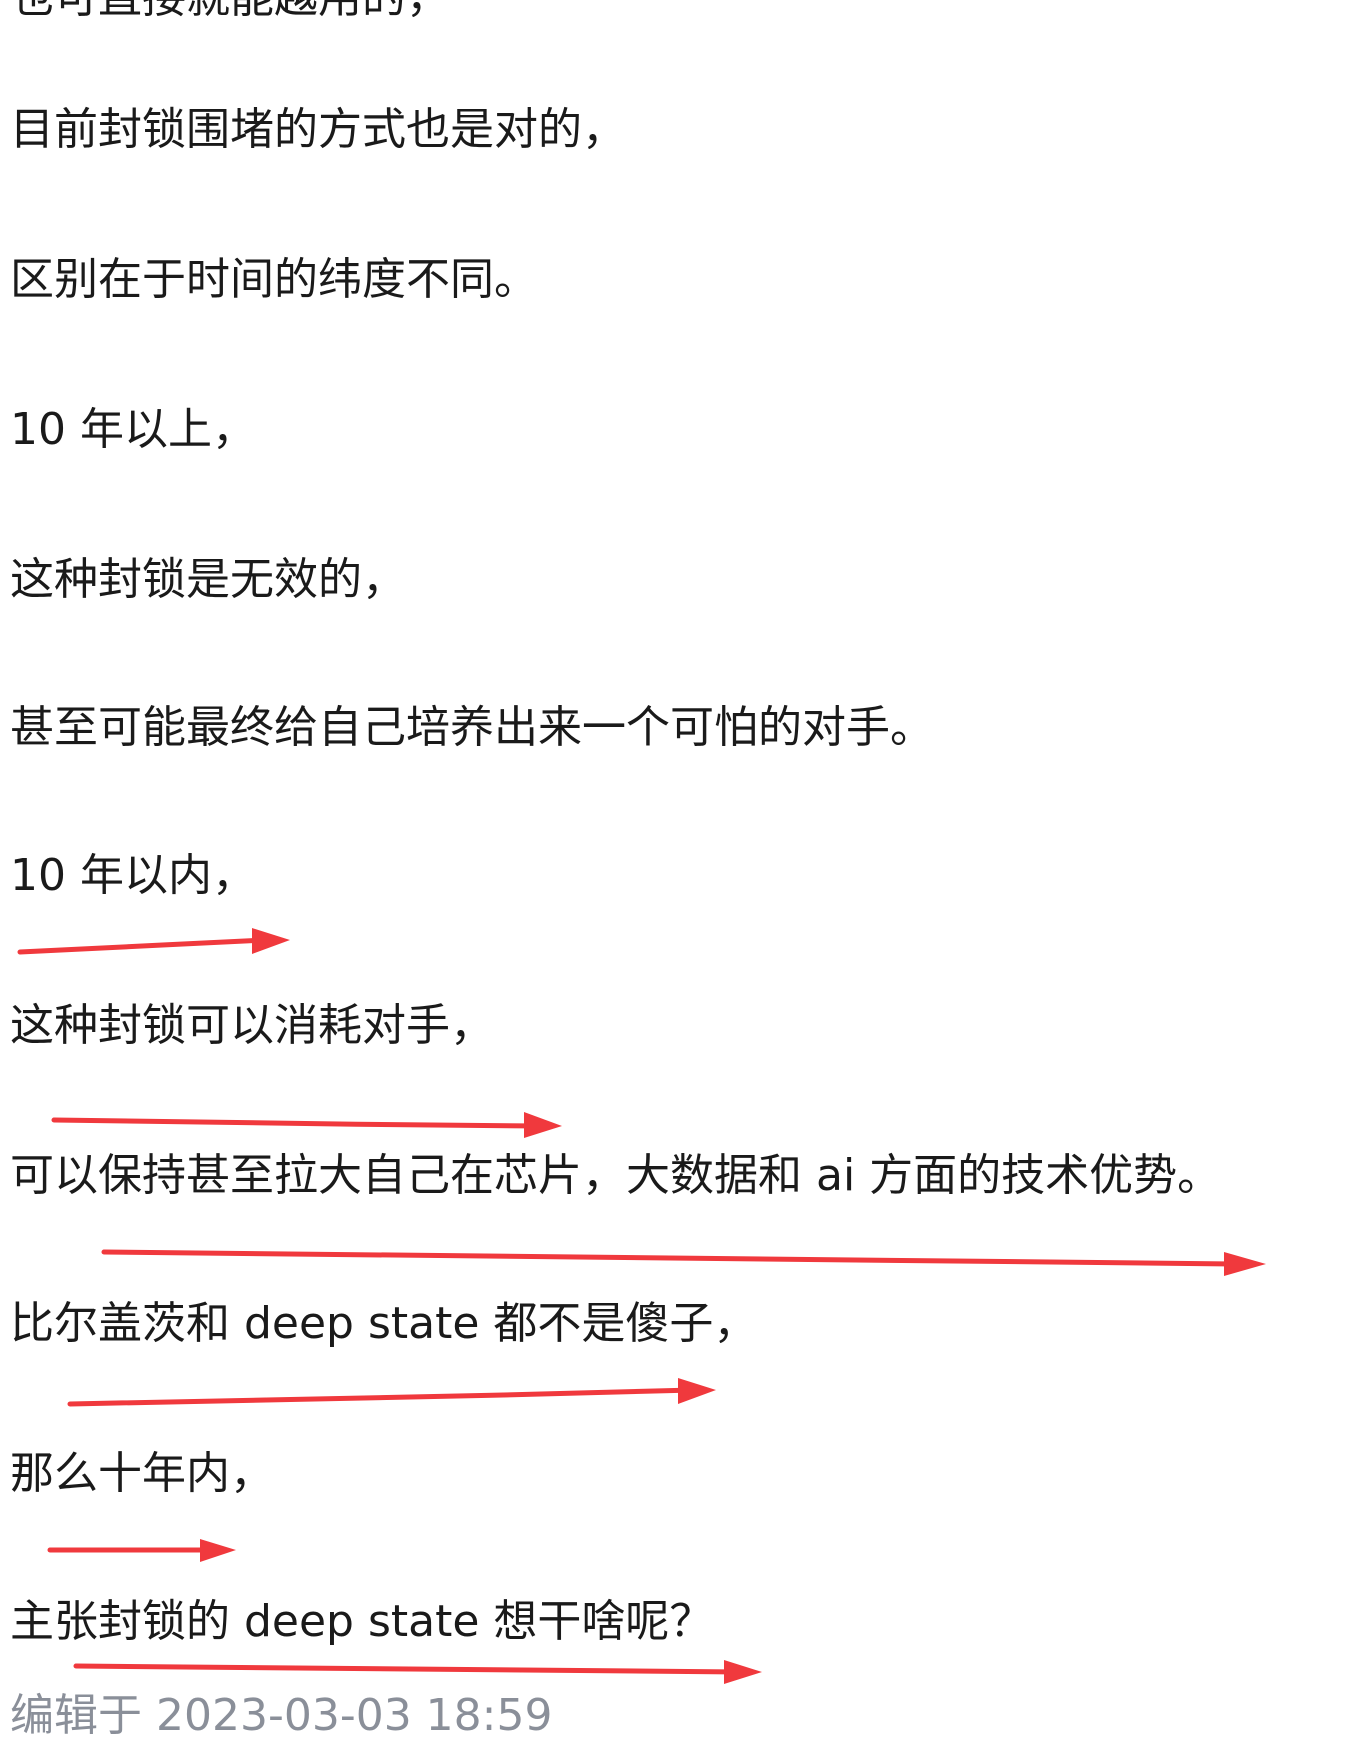  Describe the element at coordinates (616, 1175) in the screenshot. I see `post-line: 可以保持甚至拉大自己在芯片，大数据和 ai 方面的技术优势。` at that location.